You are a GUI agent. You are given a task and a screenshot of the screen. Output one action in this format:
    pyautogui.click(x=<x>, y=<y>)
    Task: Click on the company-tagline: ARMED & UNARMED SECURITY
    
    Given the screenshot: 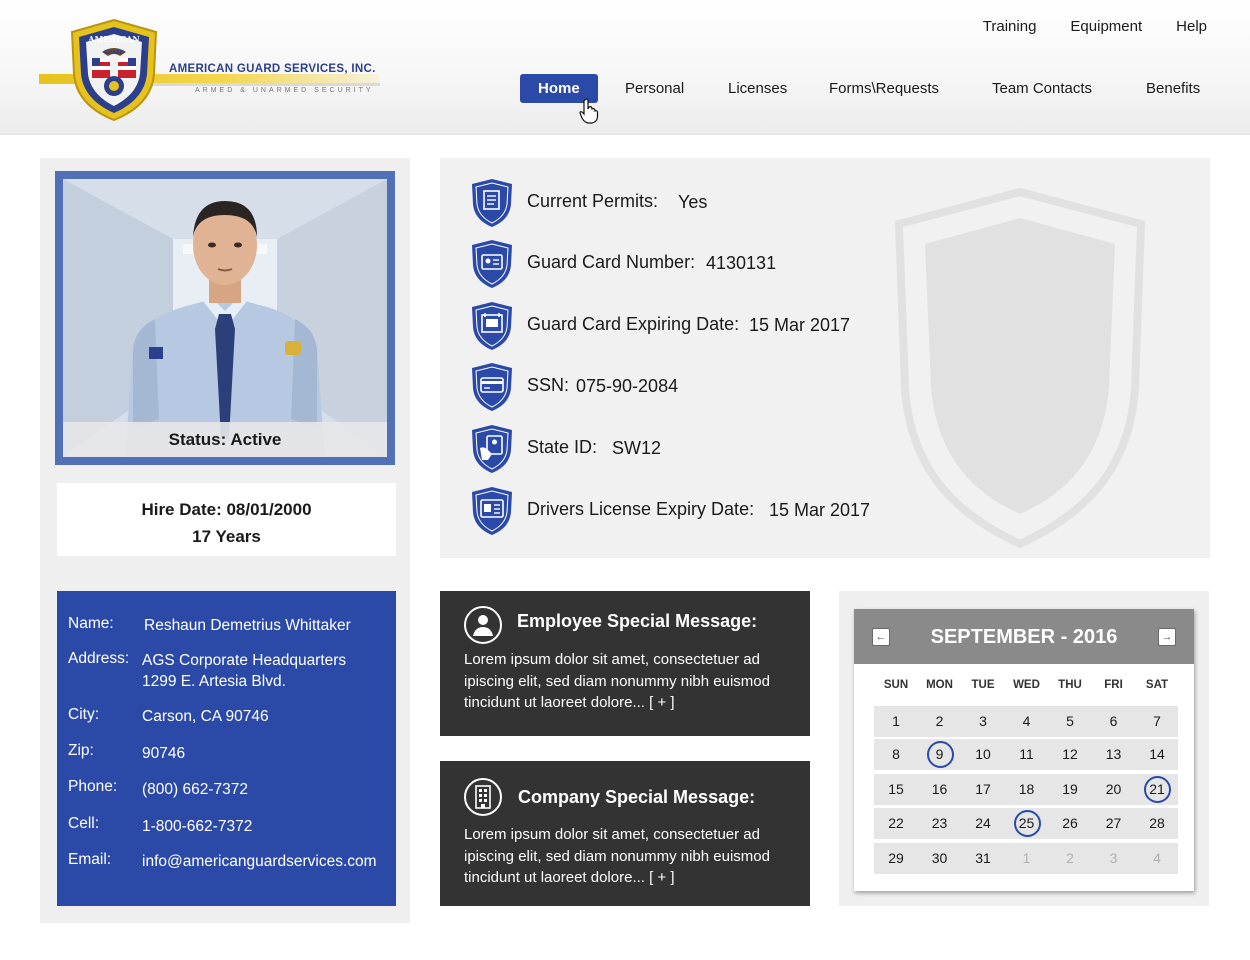 What is the action you would take?
    pyautogui.click(x=284, y=90)
    